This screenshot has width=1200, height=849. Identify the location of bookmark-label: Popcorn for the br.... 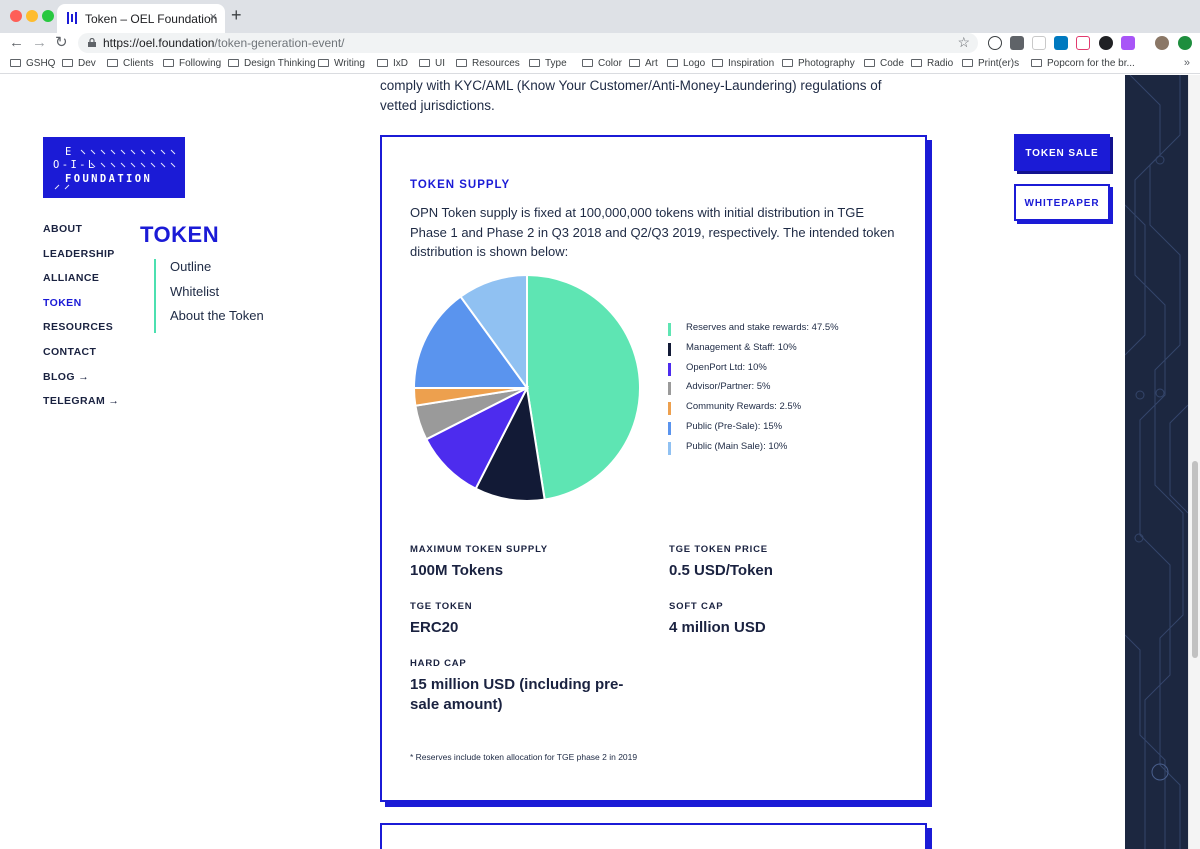
(1091, 63).